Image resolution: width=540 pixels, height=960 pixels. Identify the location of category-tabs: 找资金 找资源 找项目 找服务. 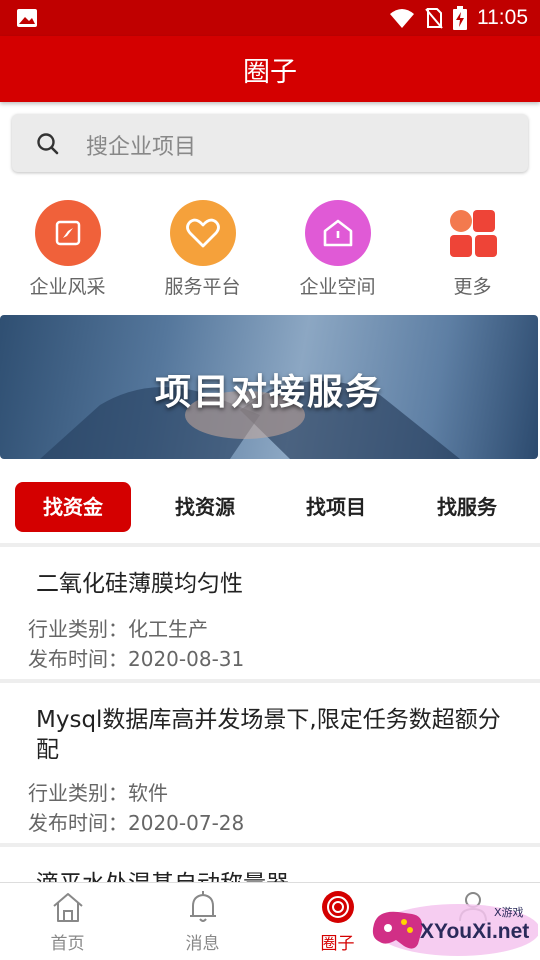
(270, 508).